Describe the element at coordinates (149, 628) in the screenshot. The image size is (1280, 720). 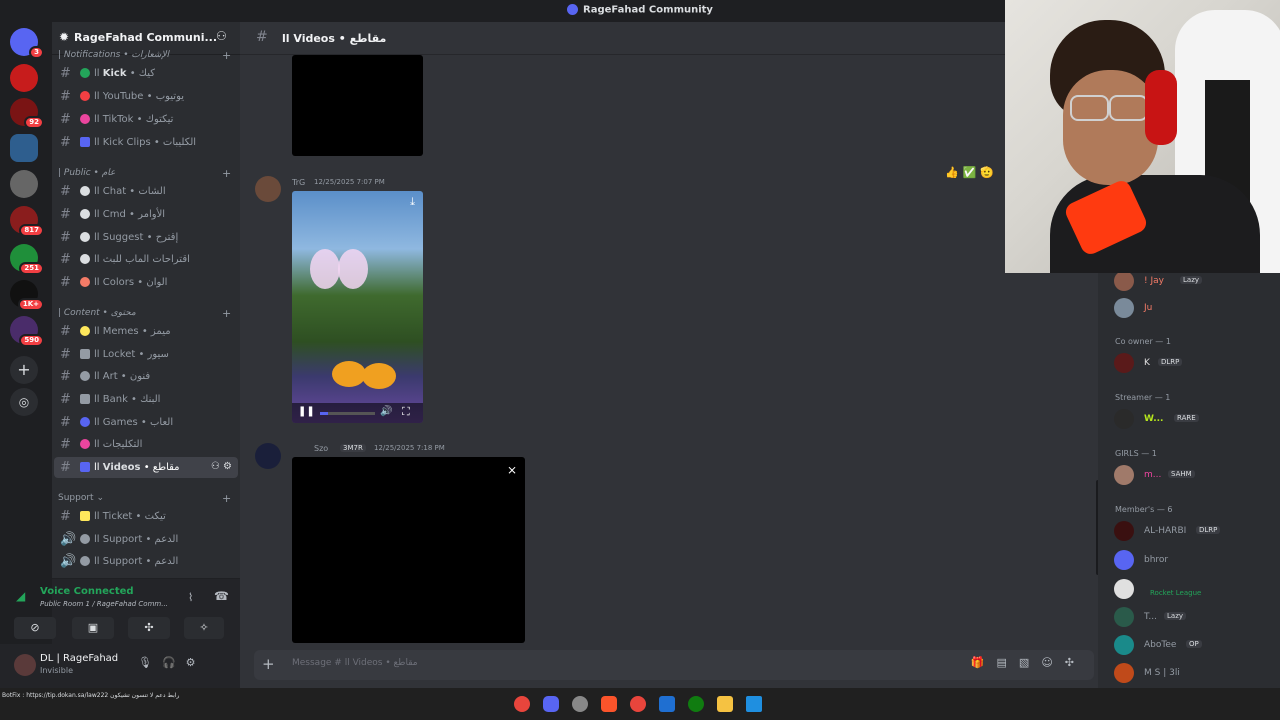
I see `activities-button: ✣` at that location.